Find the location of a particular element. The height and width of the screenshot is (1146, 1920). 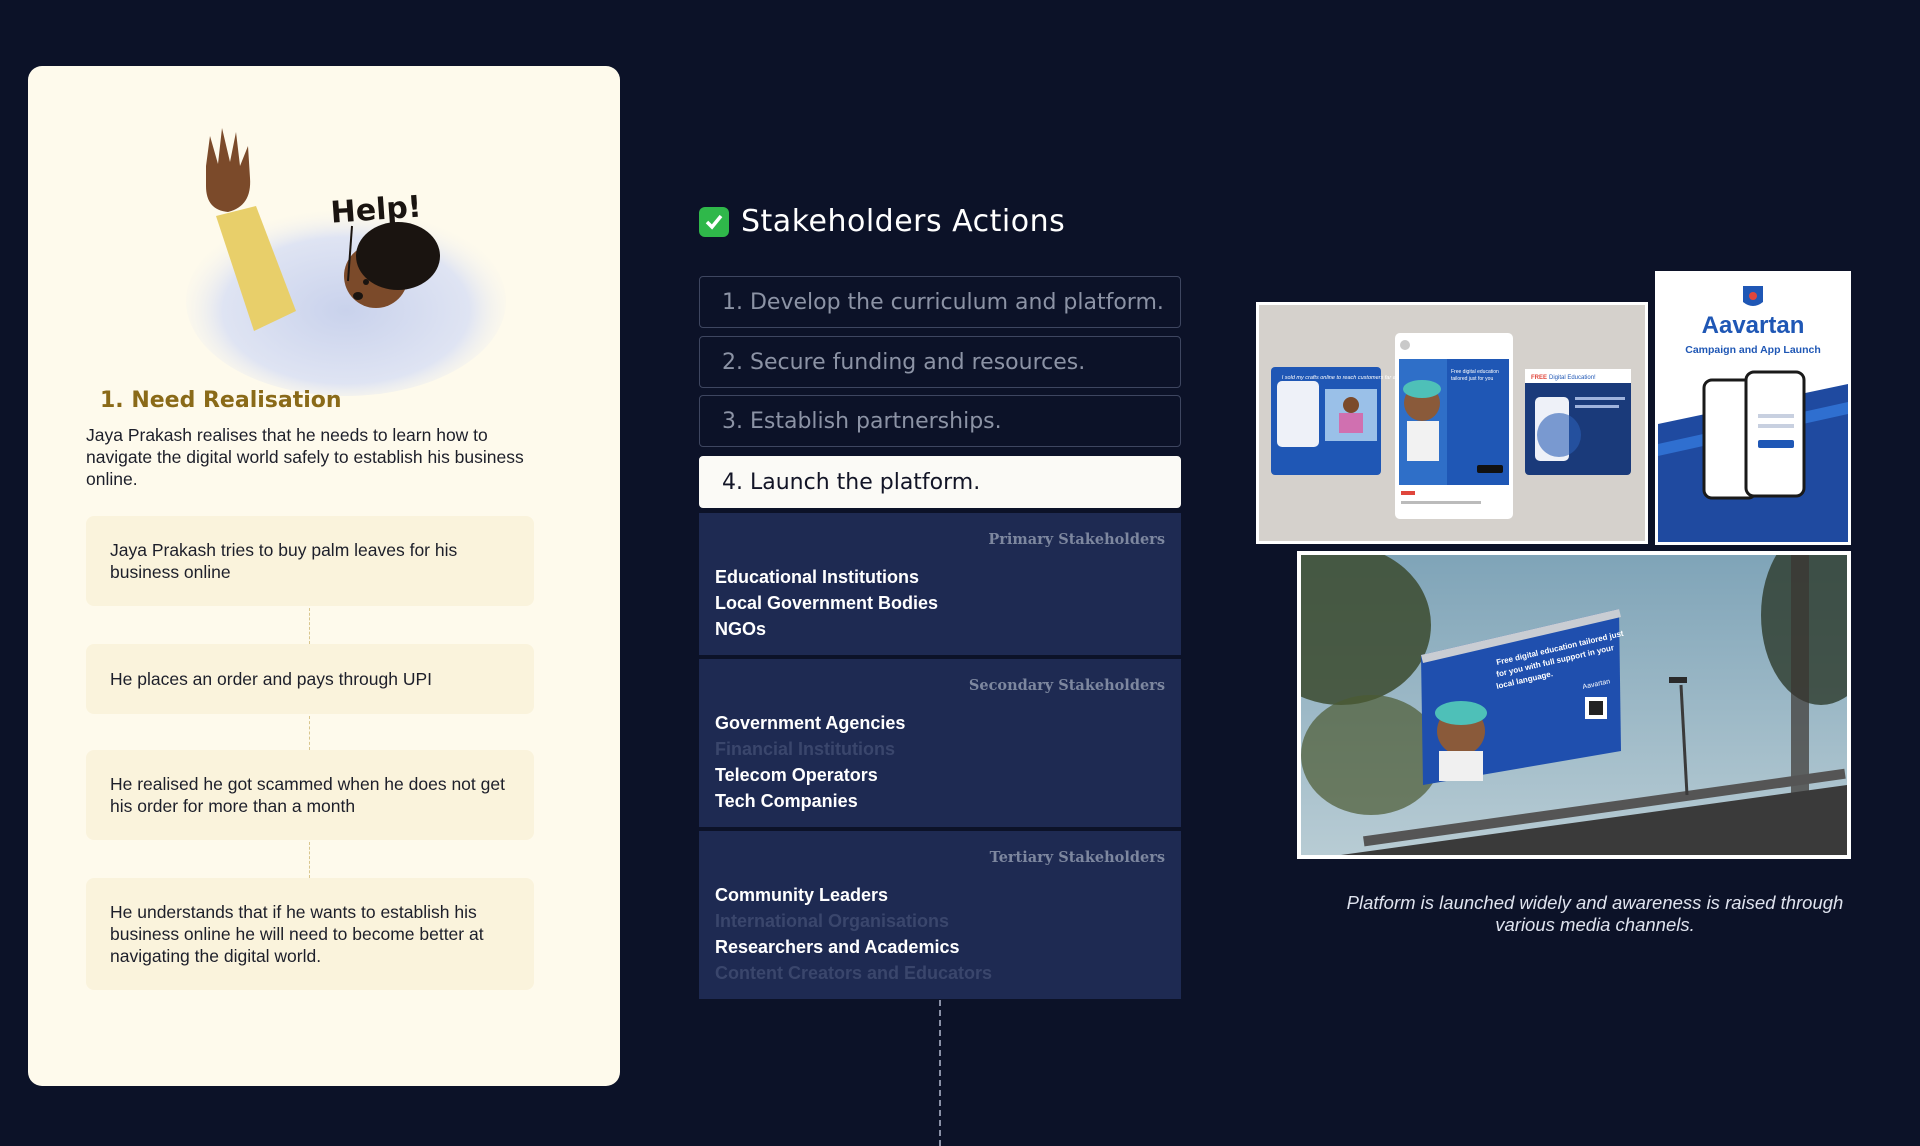

stakeholder-group-heading: Tertiary Stakeholders is located at coordinates (1077, 857).